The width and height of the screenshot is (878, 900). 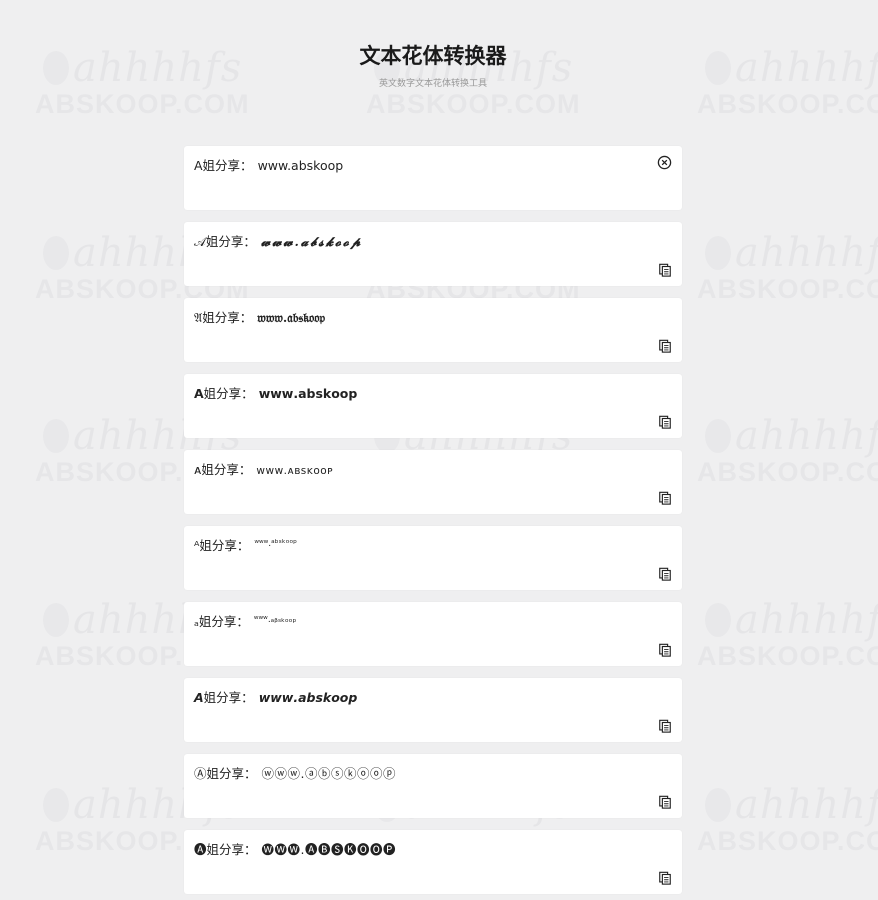 I want to click on page-title: 文本花体转换器, so click(x=433, y=56).